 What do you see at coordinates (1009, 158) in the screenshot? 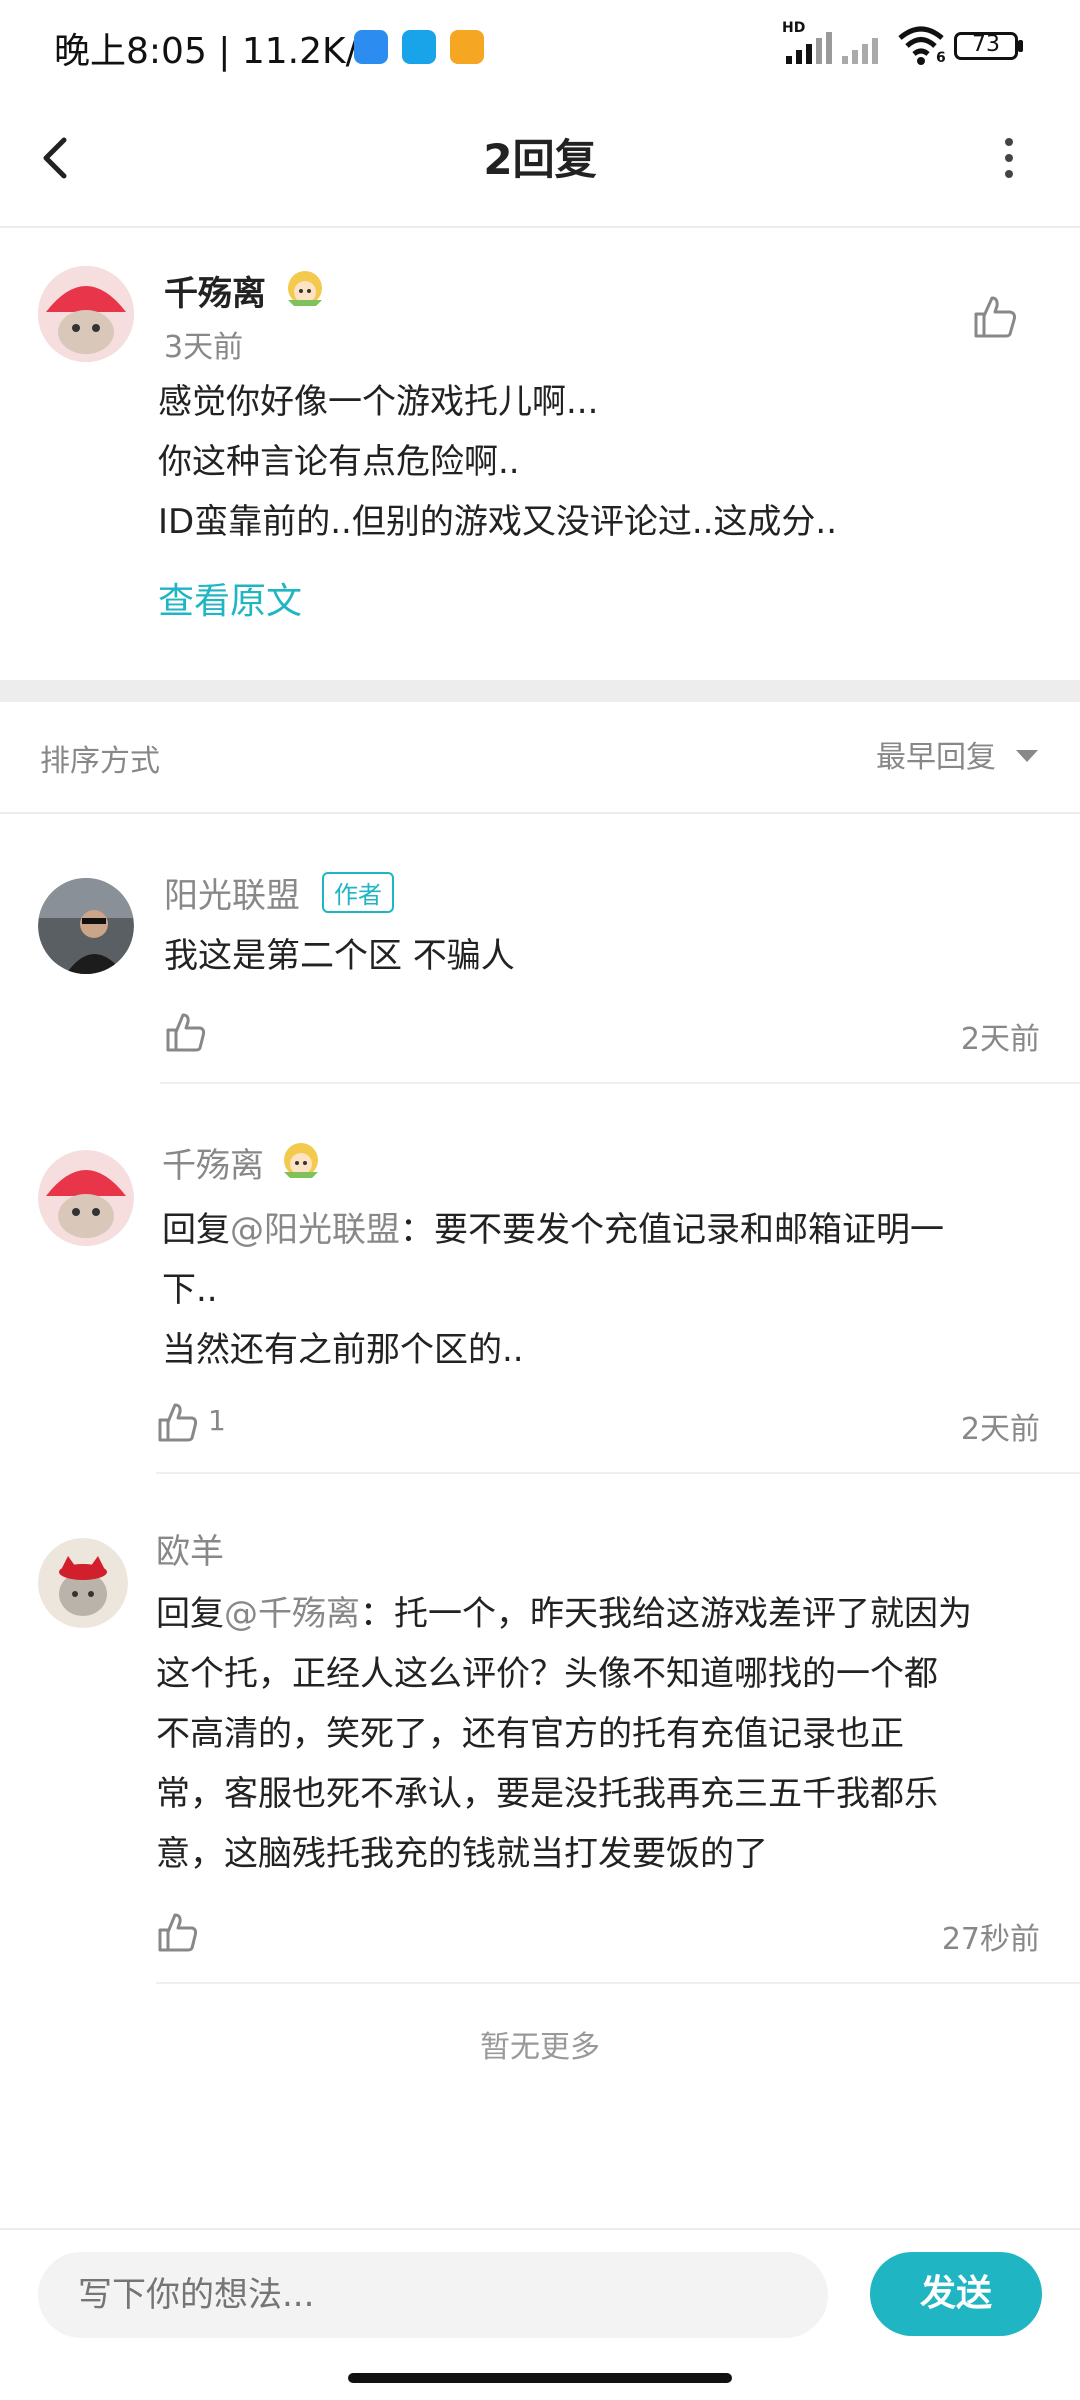
I see `more-options-icon` at bounding box center [1009, 158].